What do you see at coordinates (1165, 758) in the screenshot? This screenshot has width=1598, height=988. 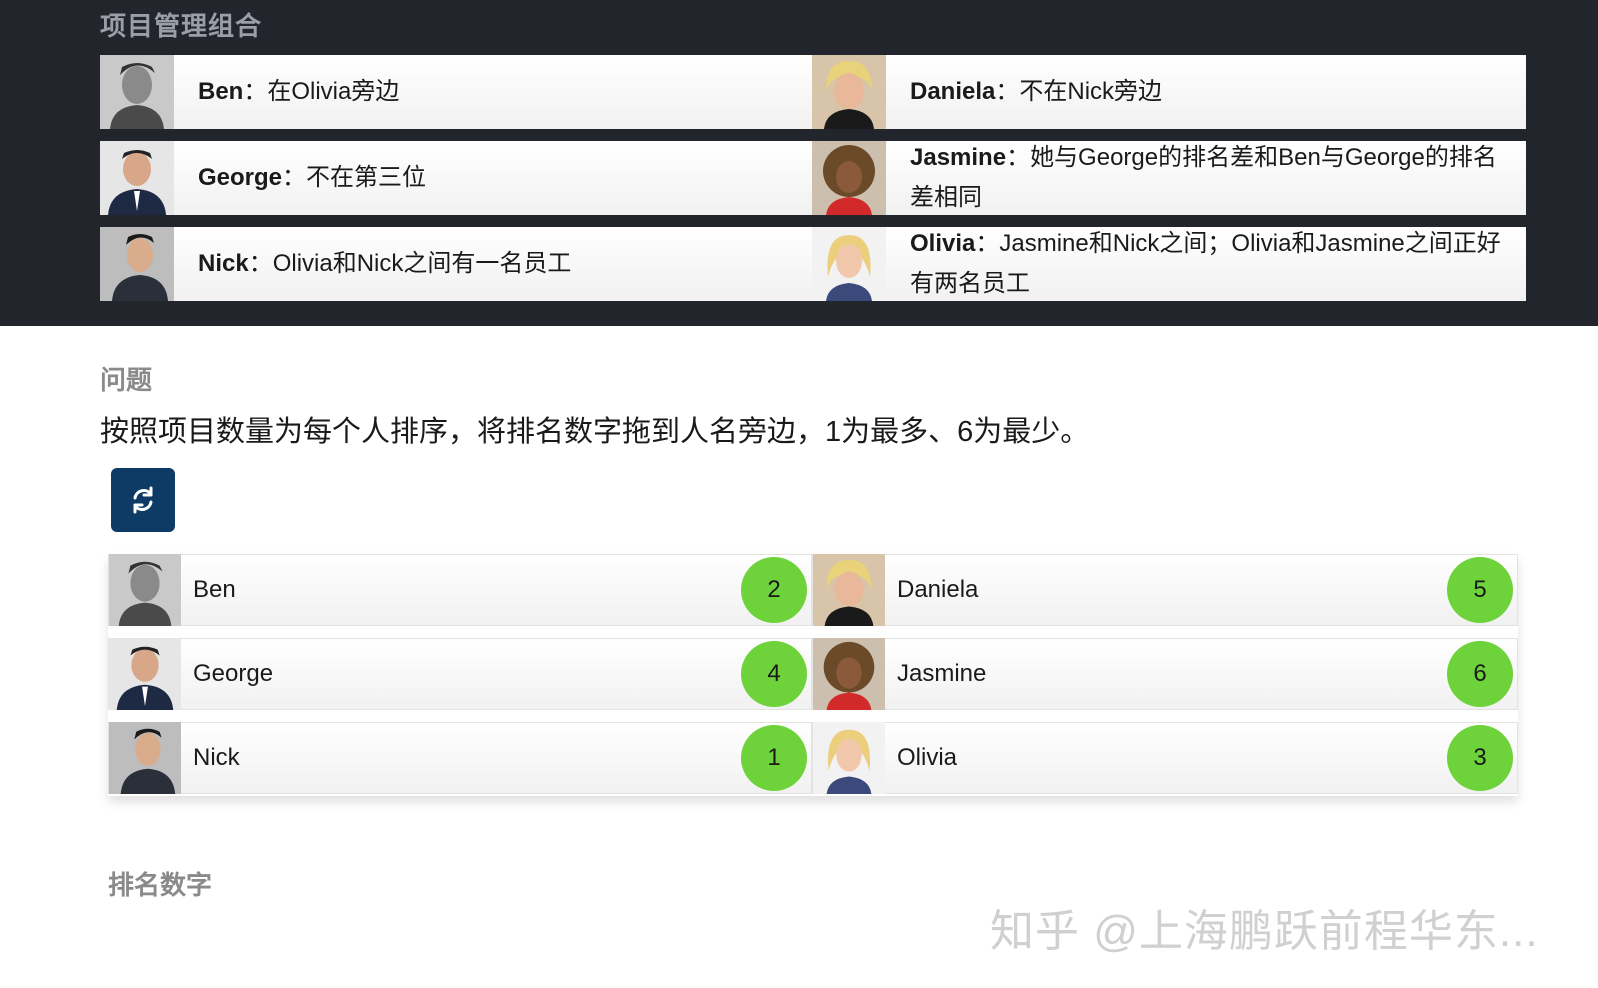 I see `answer-slot-olivia: Olivia 3` at bounding box center [1165, 758].